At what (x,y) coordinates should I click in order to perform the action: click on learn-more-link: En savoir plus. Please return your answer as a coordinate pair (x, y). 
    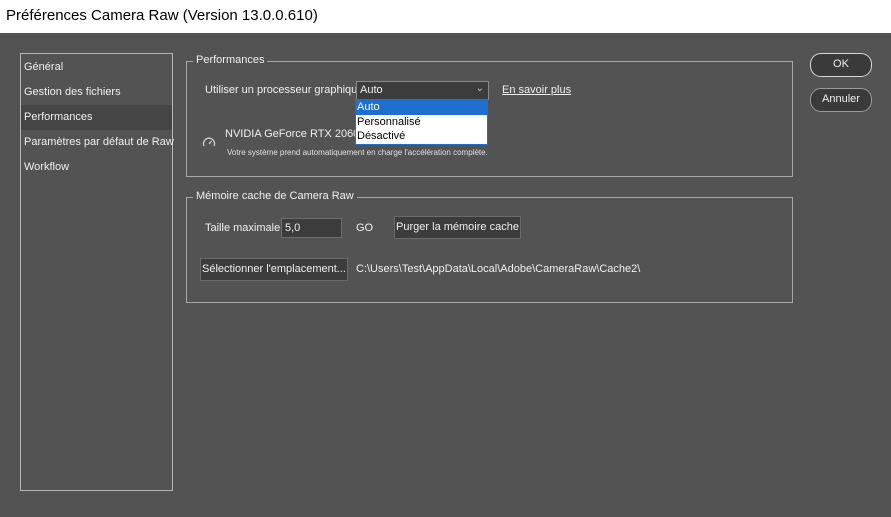
    Looking at the image, I should click on (536, 90).